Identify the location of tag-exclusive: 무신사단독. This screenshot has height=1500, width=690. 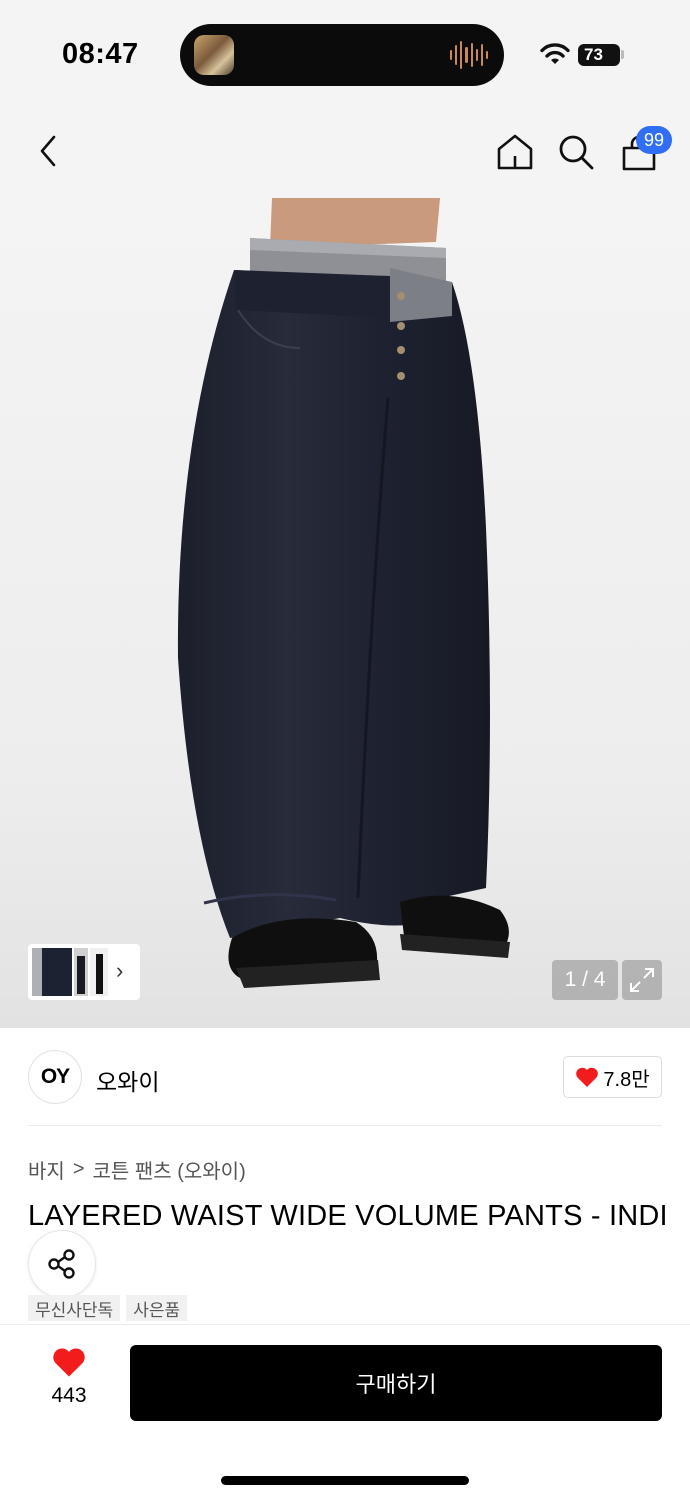
(74, 1308).